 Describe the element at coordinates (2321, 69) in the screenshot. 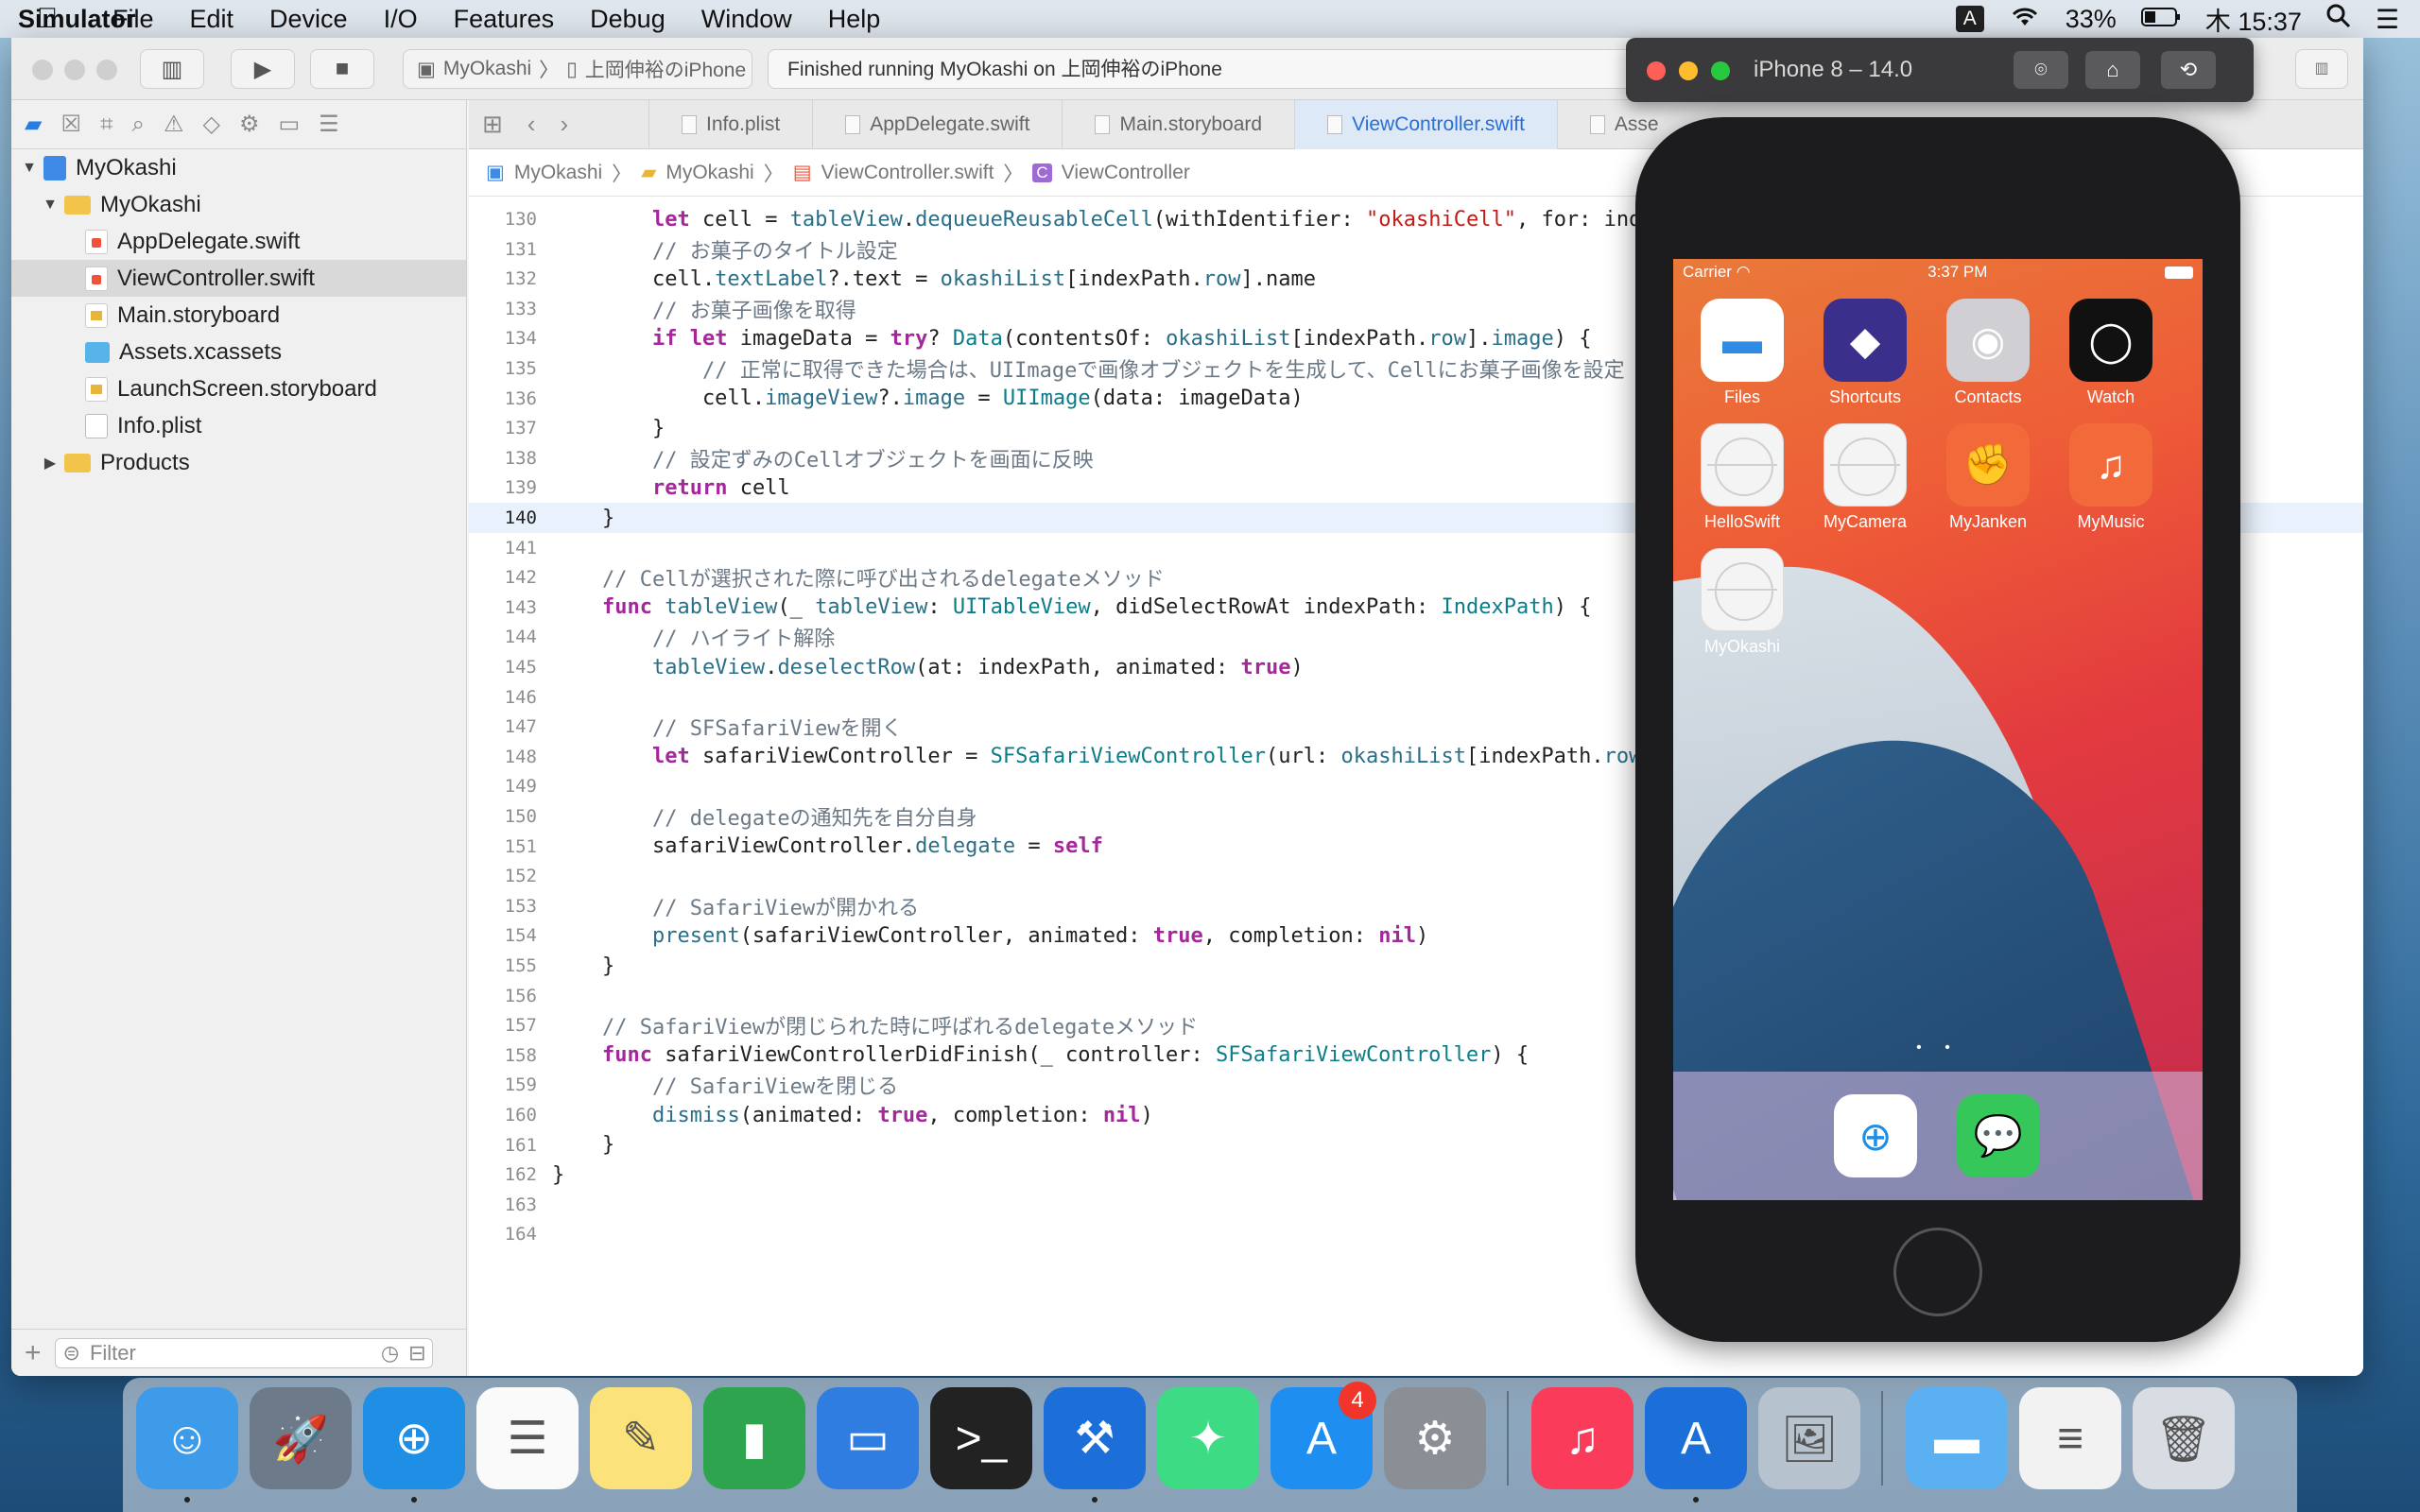

I see `inspector-toggle-button: ▥` at that location.